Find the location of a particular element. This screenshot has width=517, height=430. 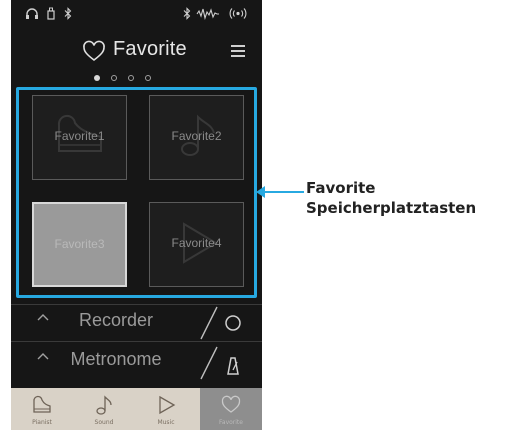

nav-label: Music is located at coordinates (166, 422).